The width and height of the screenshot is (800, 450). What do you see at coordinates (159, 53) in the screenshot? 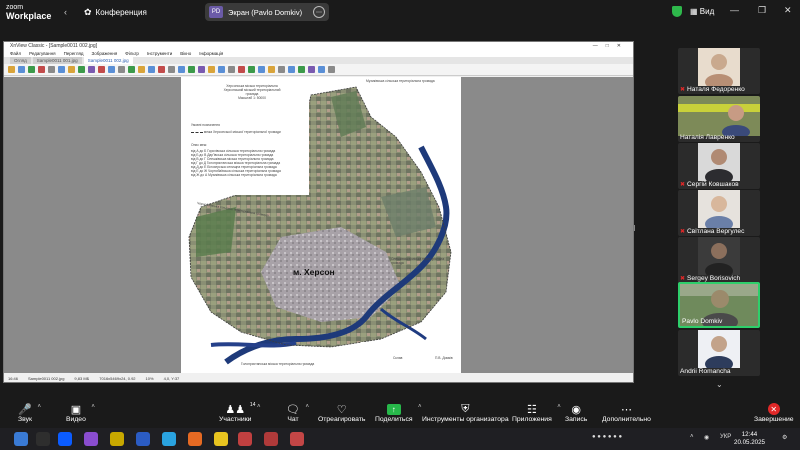
I see `menu-item: Інструменти` at bounding box center [159, 53].